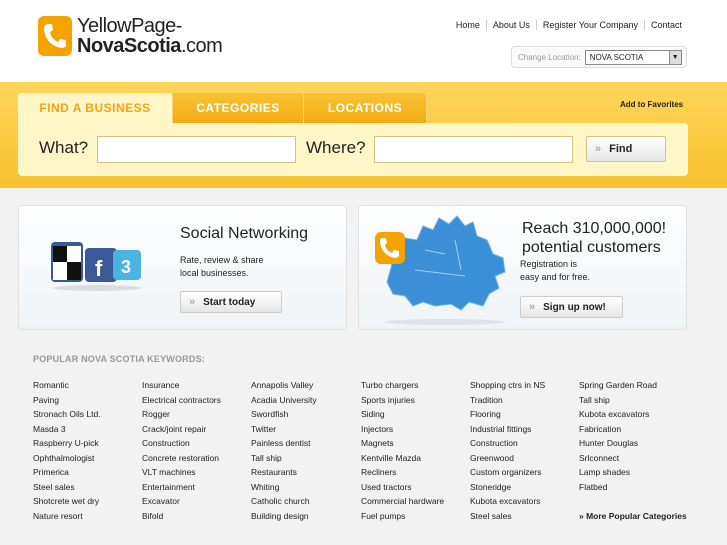 Image resolution: width=727 pixels, height=545 pixels. What do you see at coordinates (181, 472) in the screenshot?
I see `keyword-link: VLT machines` at bounding box center [181, 472].